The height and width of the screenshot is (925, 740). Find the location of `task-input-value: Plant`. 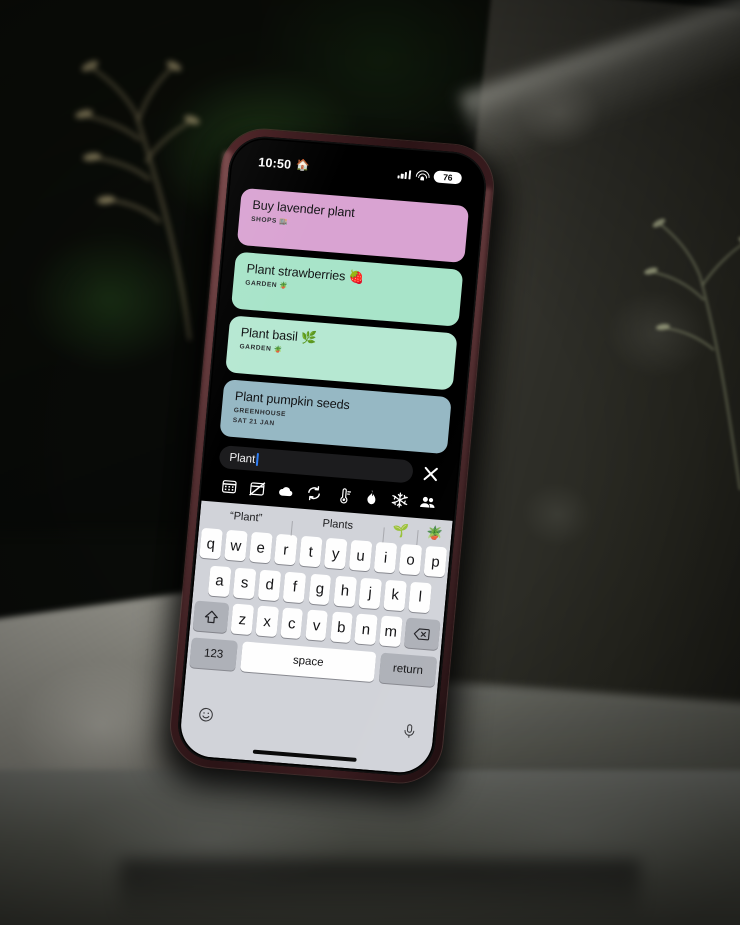

task-input-value: Plant is located at coordinates (242, 458).